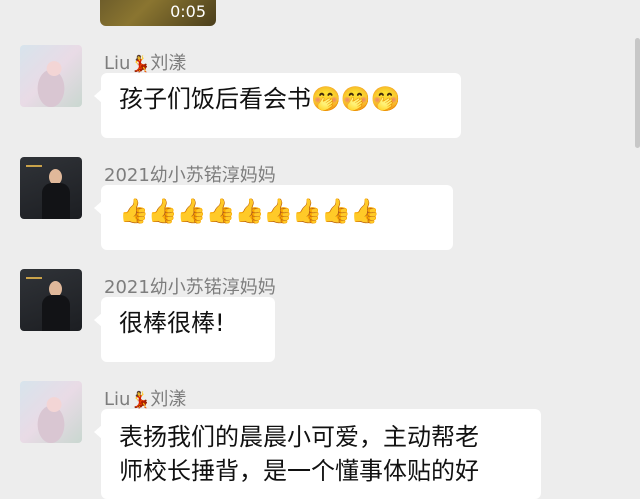  I want to click on scrollbar, so click(637, 93).